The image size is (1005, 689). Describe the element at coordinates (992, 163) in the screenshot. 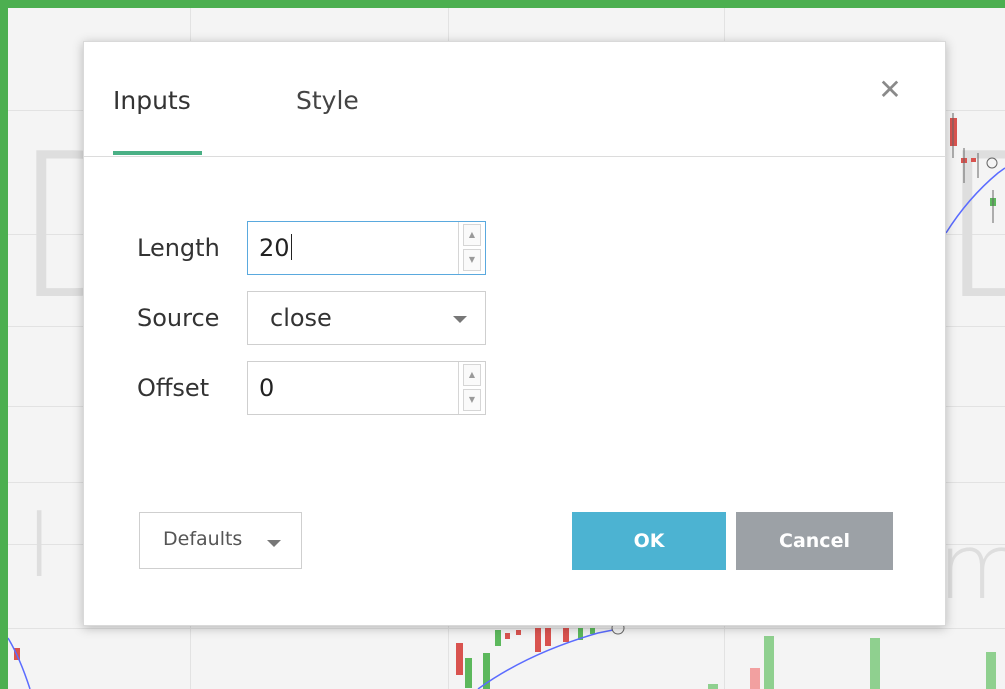

I see `marker` at that location.